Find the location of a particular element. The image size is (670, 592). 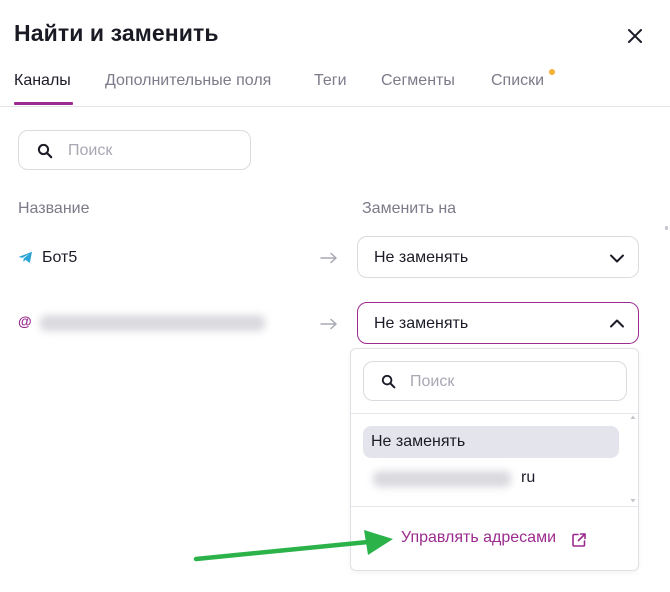

dropdown-option-address: ru is located at coordinates (491, 478).